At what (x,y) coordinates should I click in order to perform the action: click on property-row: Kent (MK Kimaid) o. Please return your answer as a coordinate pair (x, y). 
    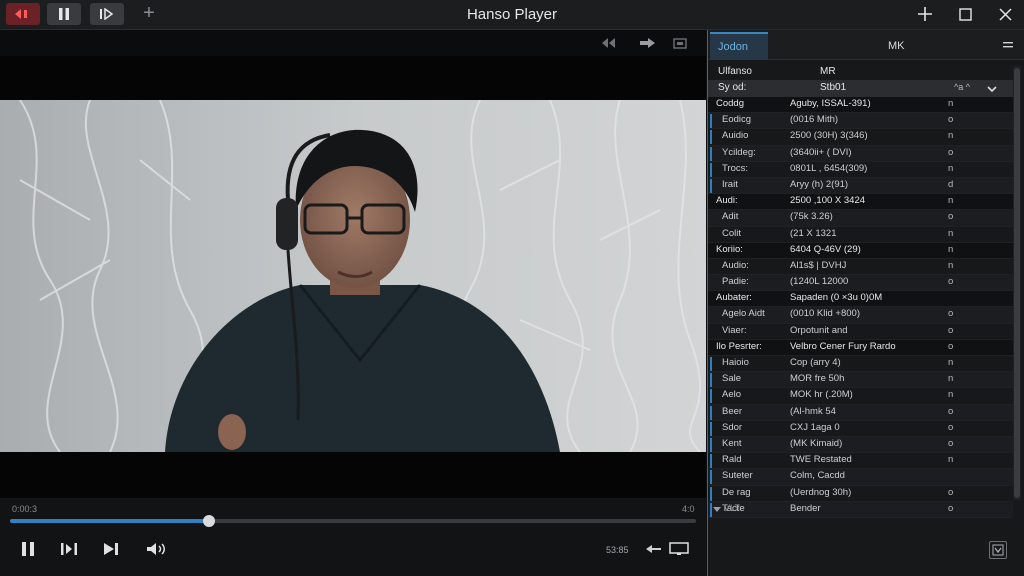
    Looking at the image, I should click on (860, 445).